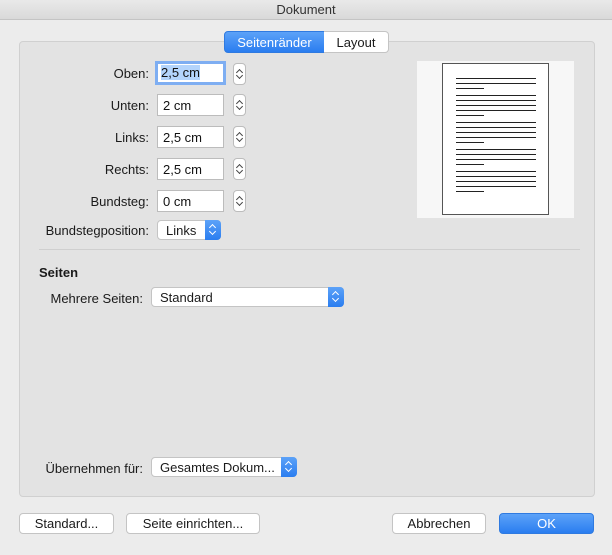 This screenshot has width=612, height=555. I want to click on left-margin-stepper, so click(239, 137).